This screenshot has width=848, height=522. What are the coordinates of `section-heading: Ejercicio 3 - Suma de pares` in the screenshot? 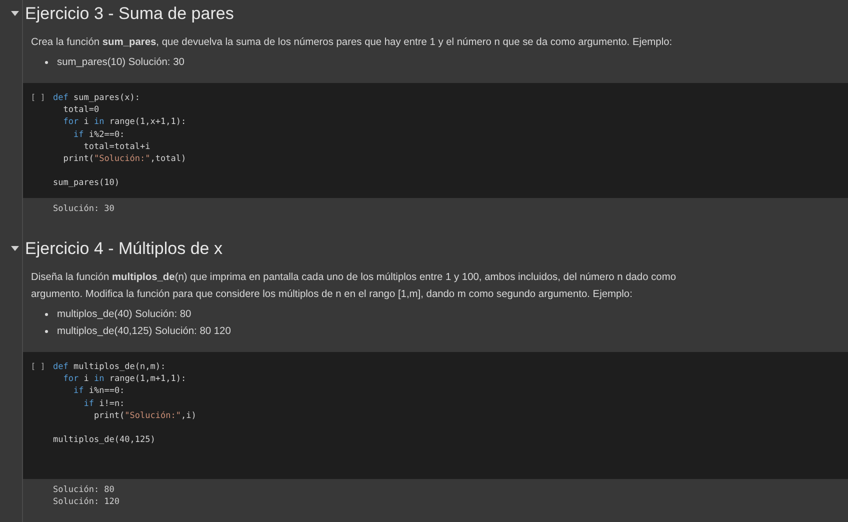 It's located at (129, 14).